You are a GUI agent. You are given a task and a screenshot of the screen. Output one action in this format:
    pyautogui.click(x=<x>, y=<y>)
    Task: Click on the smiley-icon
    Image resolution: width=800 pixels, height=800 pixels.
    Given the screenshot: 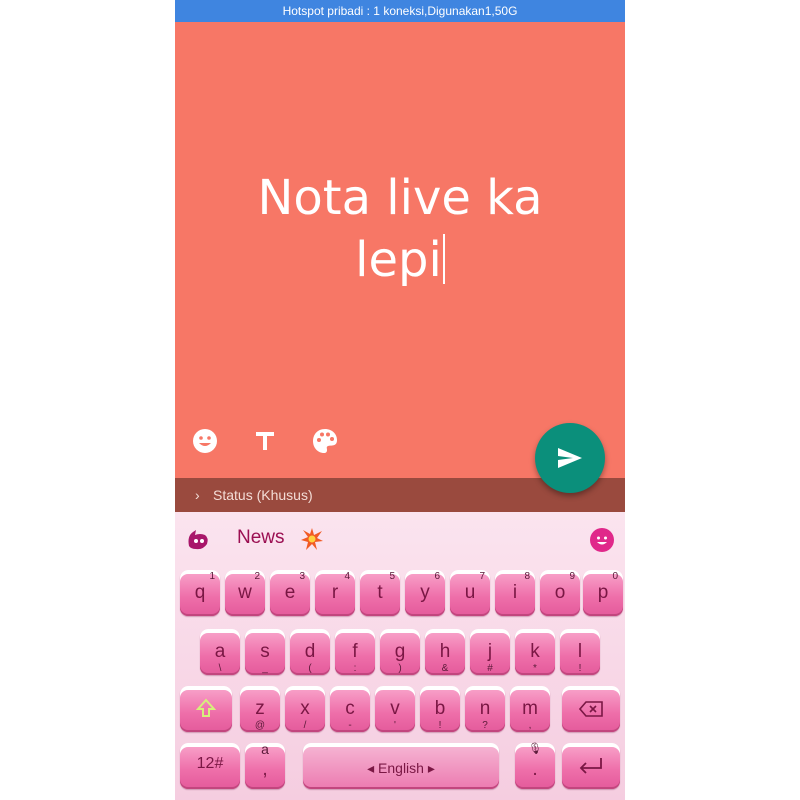 What is the action you would take?
    pyautogui.click(x=205, y=441)
    